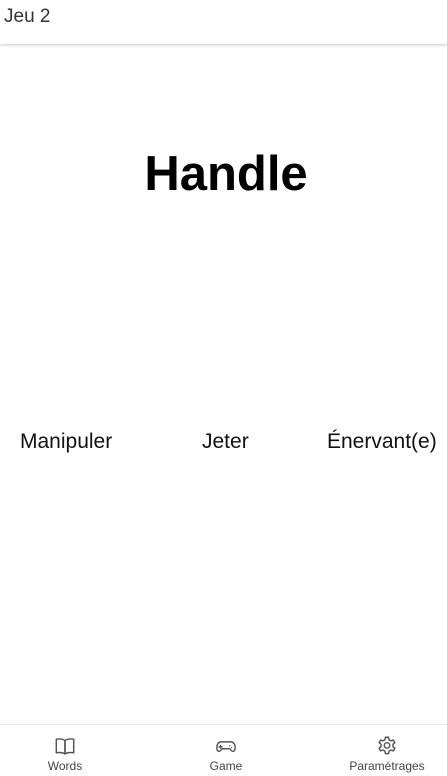  What do you see at coordinates (65, 746) in the screenshot?
I see `book-icon` at bounding box center [65, 746].